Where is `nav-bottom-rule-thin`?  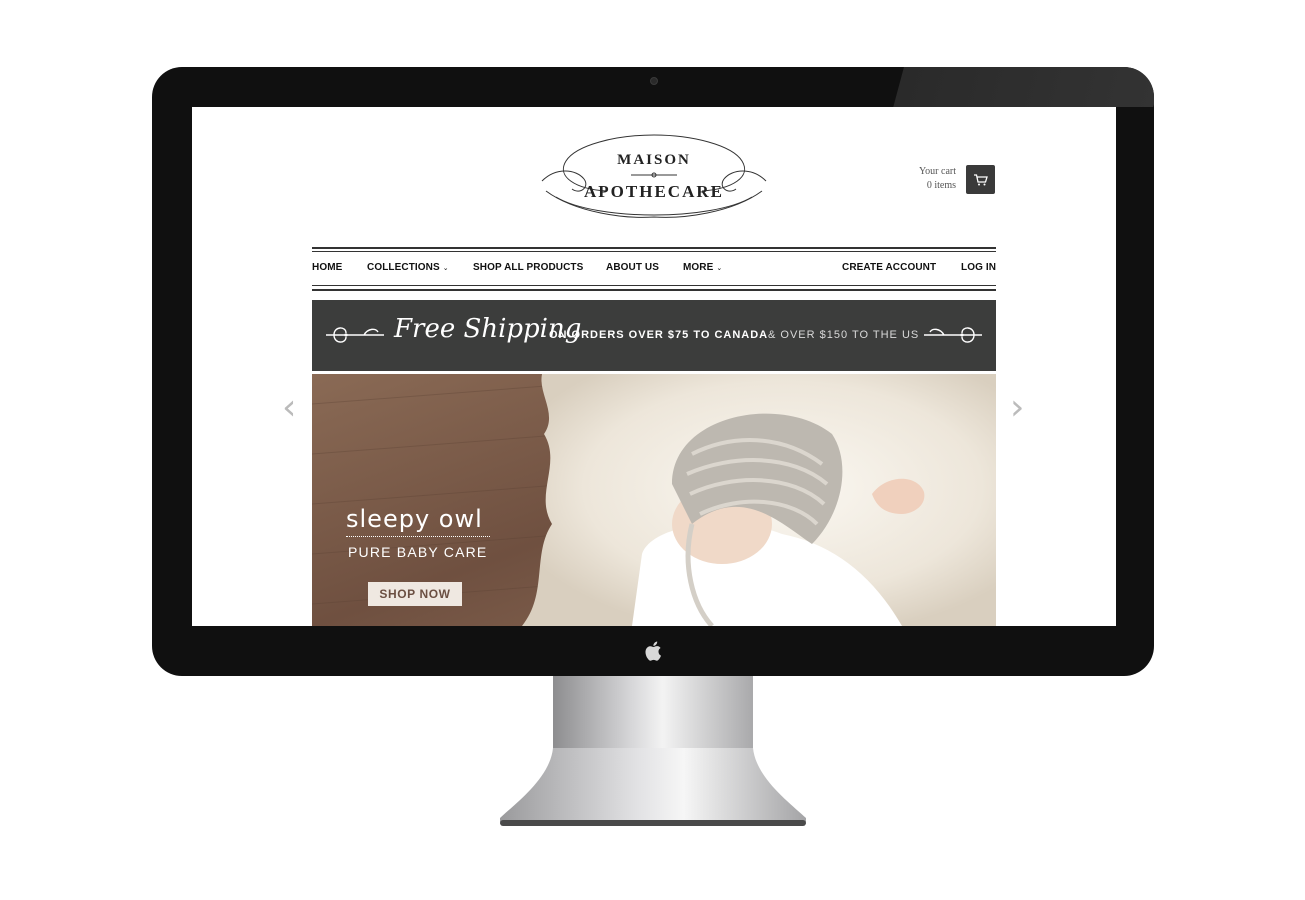 nav-bottom-rule-thin is located at coordinates (654, 285).